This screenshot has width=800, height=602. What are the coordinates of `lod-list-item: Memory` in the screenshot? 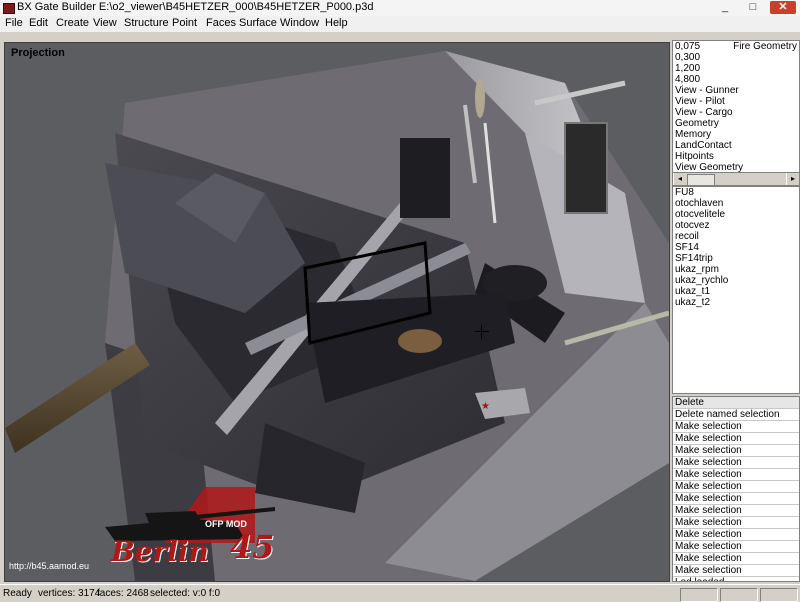 It's located at (736, 134).